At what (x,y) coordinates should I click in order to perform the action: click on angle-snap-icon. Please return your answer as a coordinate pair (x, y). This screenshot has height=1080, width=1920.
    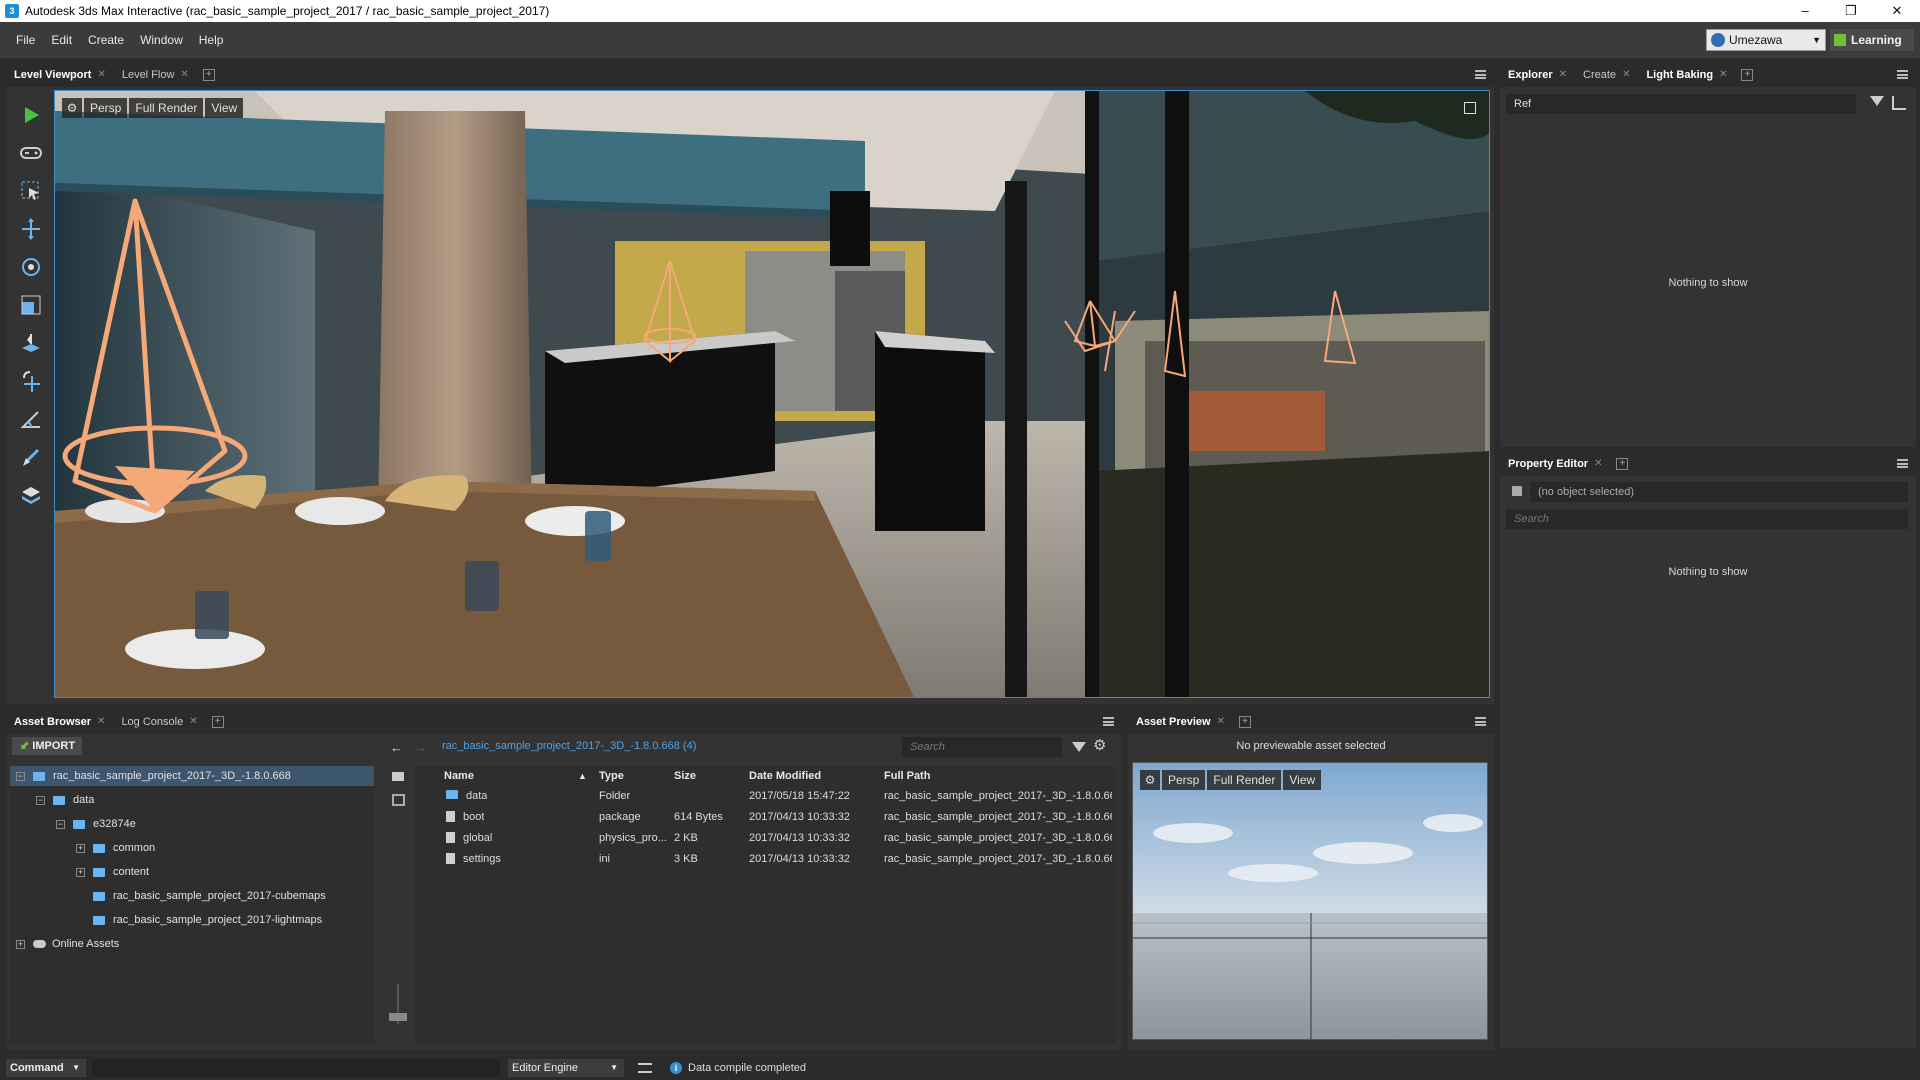
    Looking at the image, I should click on (31, 419).